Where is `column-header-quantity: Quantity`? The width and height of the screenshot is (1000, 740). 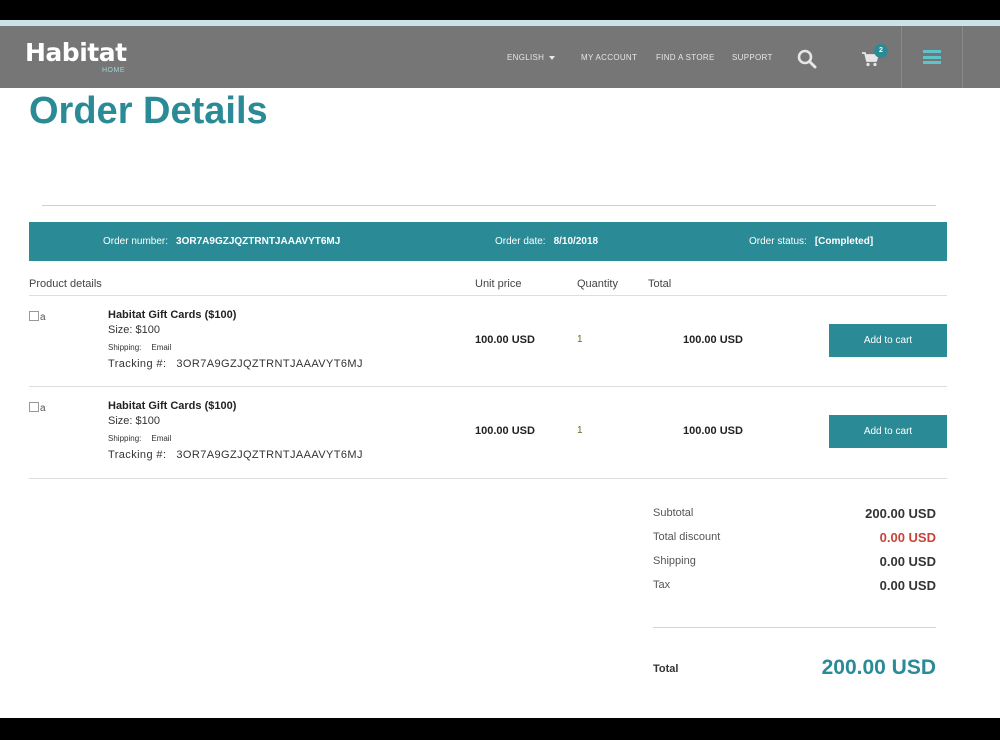
column-header-quantity: Quantity is located at coordinates (597, 284).